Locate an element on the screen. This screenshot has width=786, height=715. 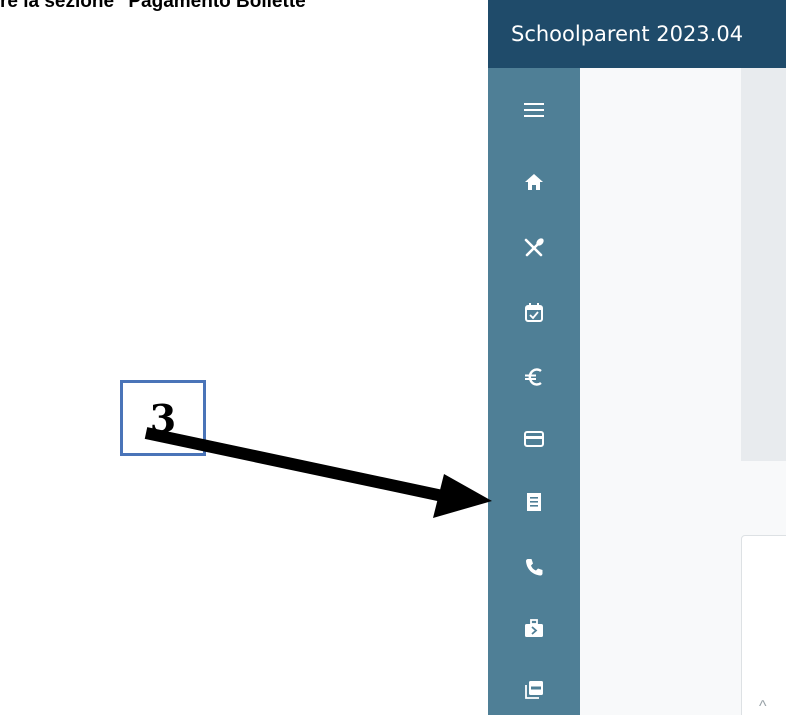
app-header: Schoolparent 2023.04 is located at coordinates (637, 34).